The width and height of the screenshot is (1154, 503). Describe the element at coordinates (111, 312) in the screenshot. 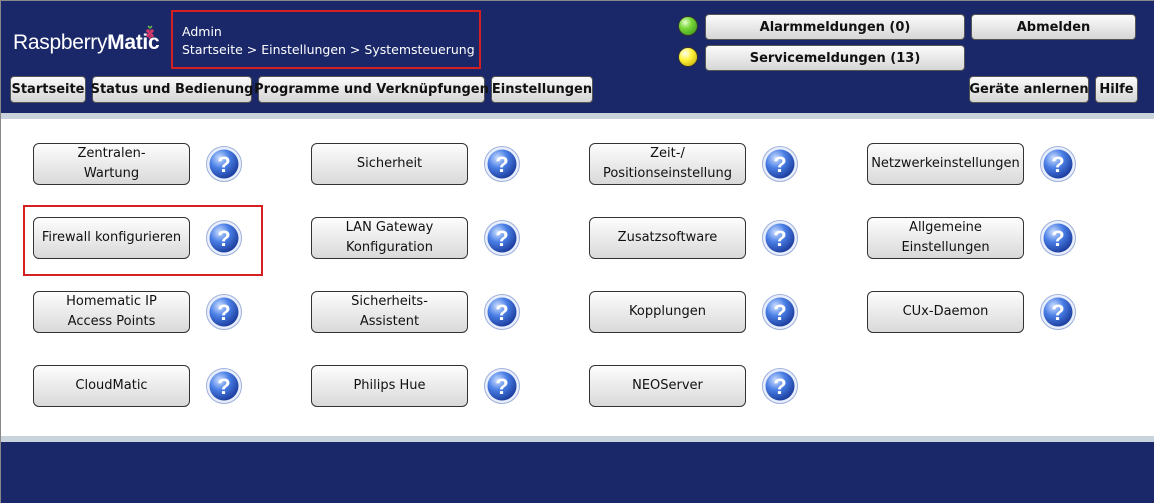

I see `settings-tile-button: Homematic IP Access Points` at that location.